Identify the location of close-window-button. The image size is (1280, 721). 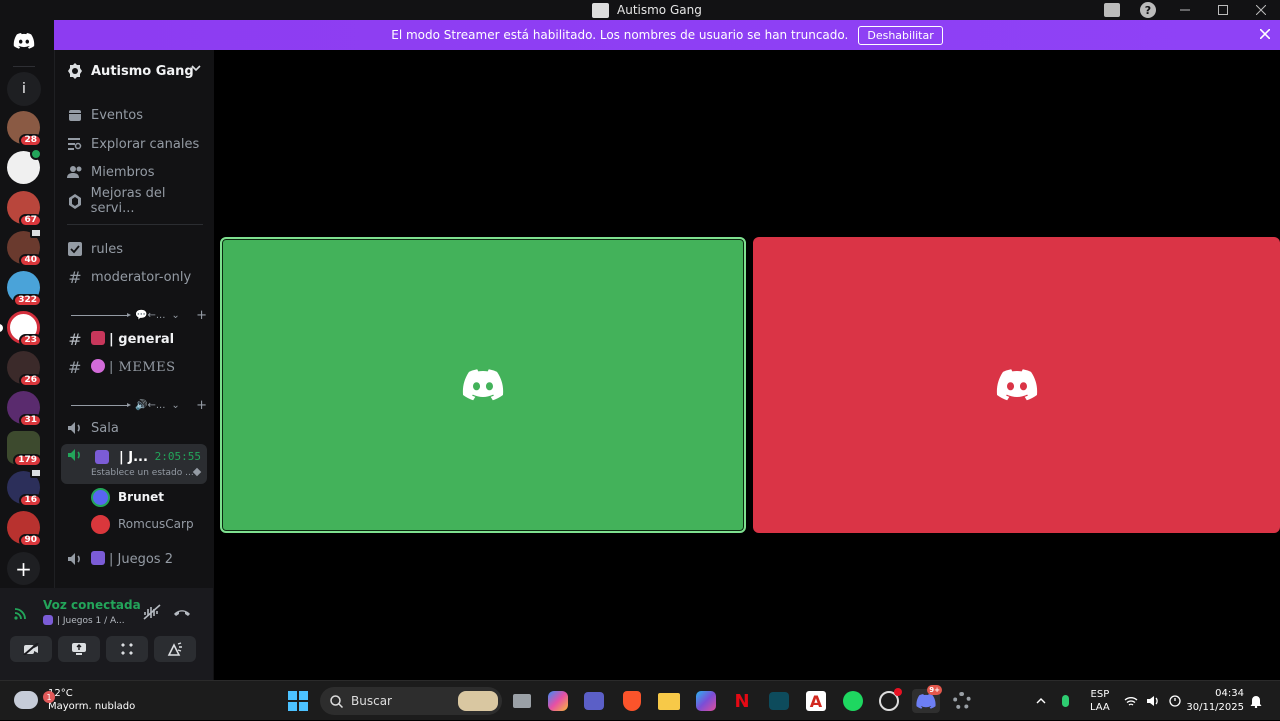
(1261, 10).